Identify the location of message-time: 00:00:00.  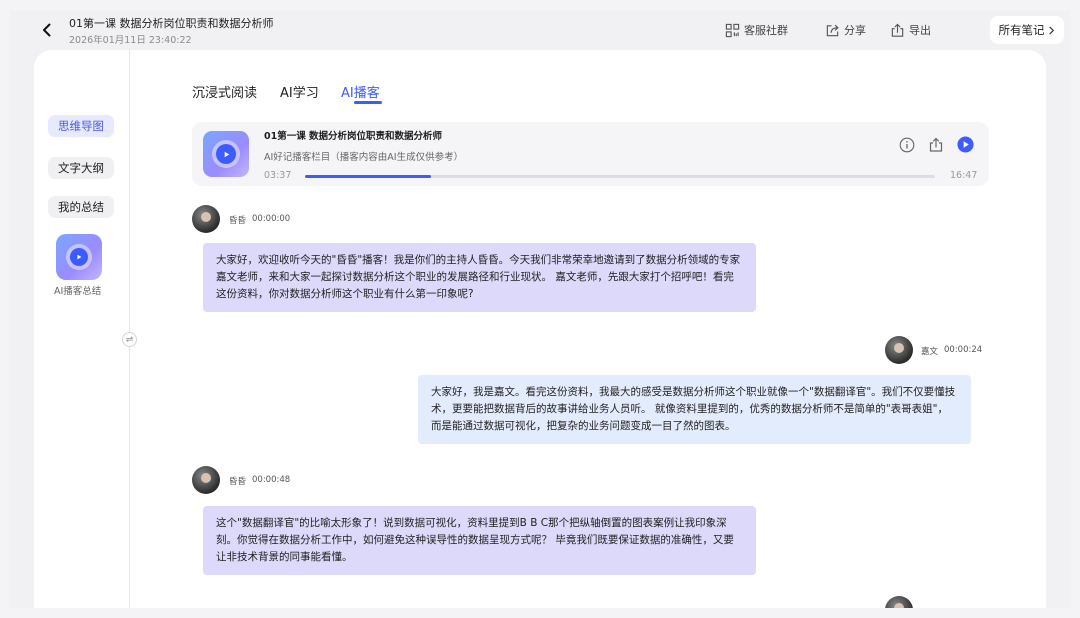
(271, 219).